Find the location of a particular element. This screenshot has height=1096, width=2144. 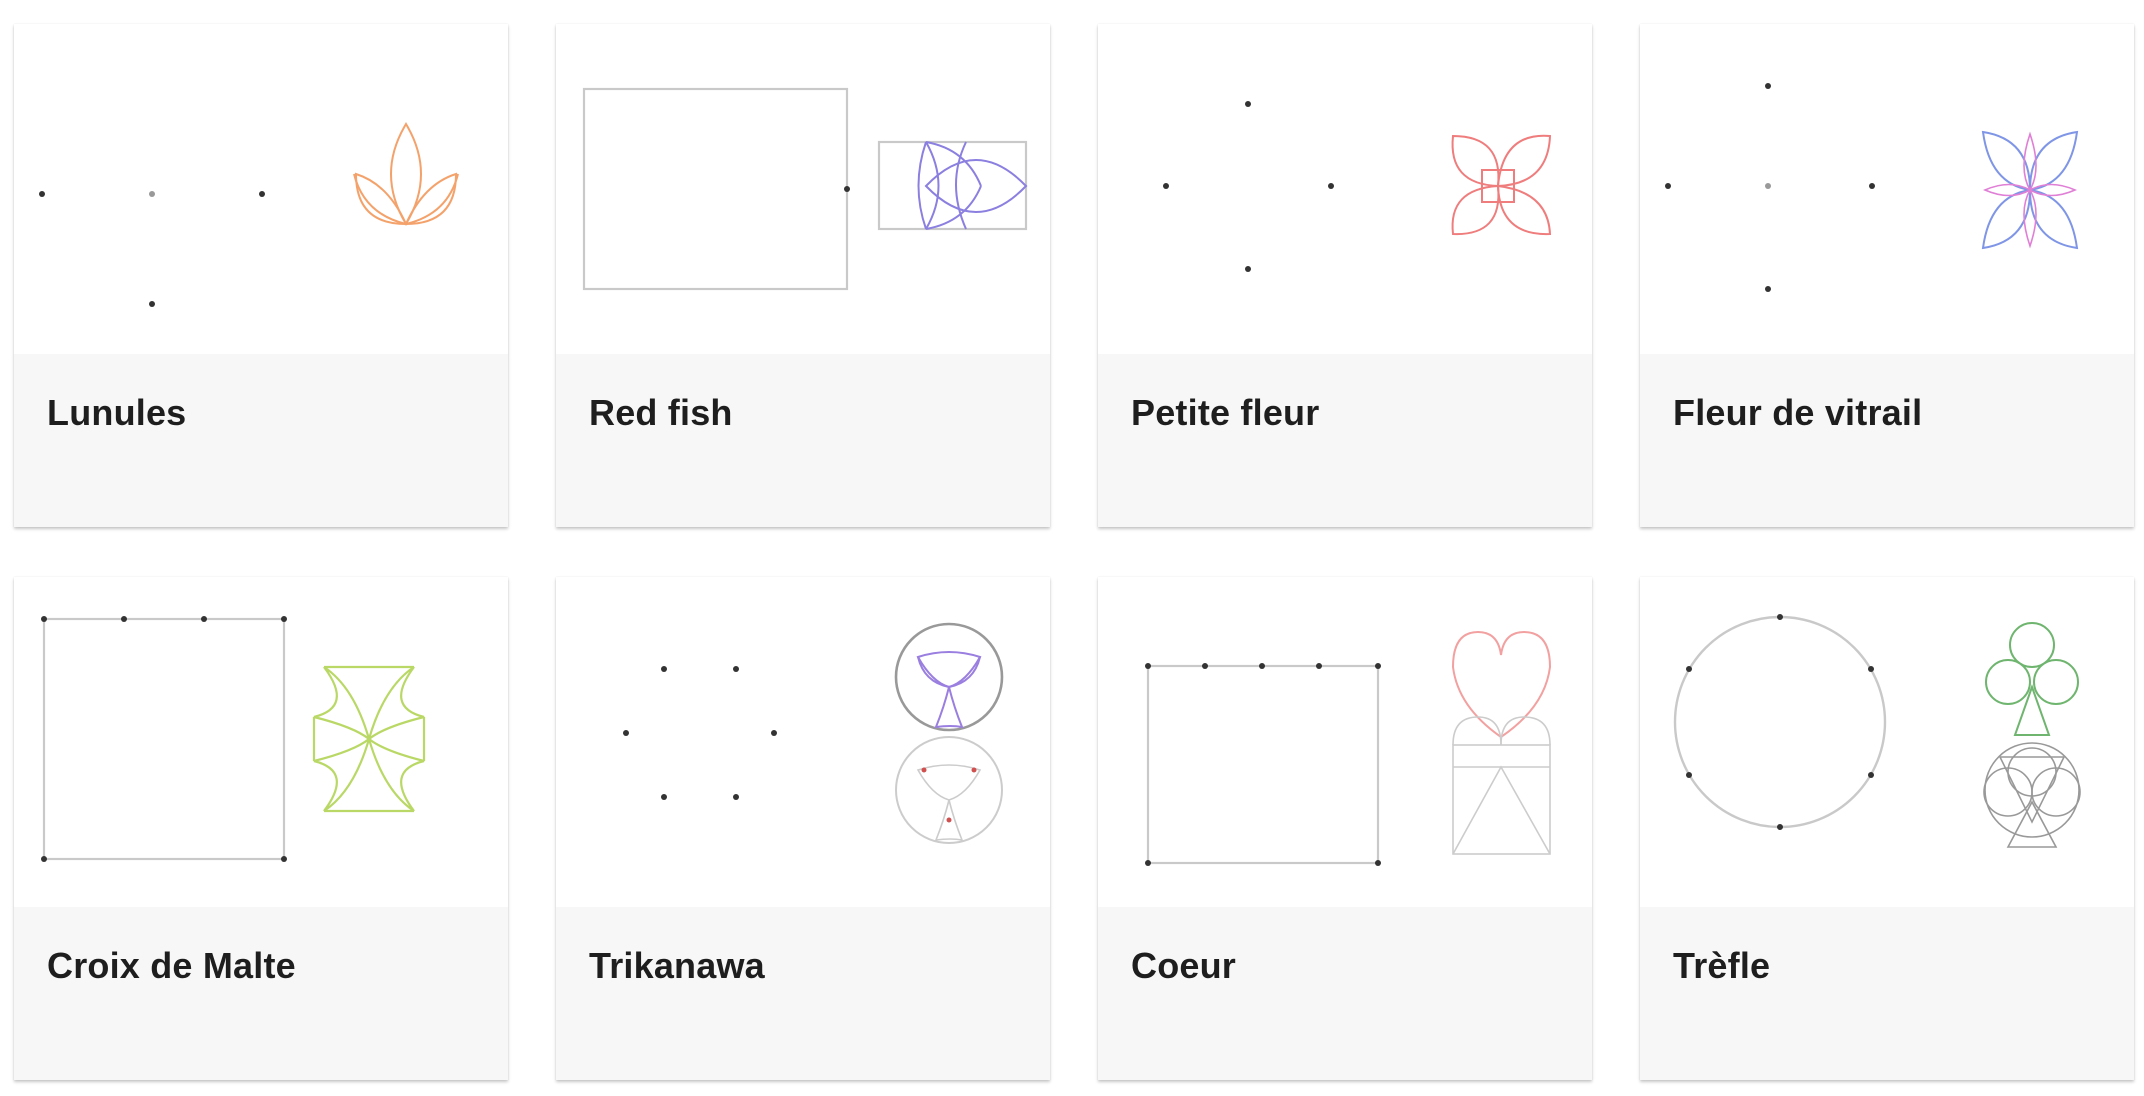

pattern-card-trikanawa: Trikanawa is located at coordinates (803, 828).